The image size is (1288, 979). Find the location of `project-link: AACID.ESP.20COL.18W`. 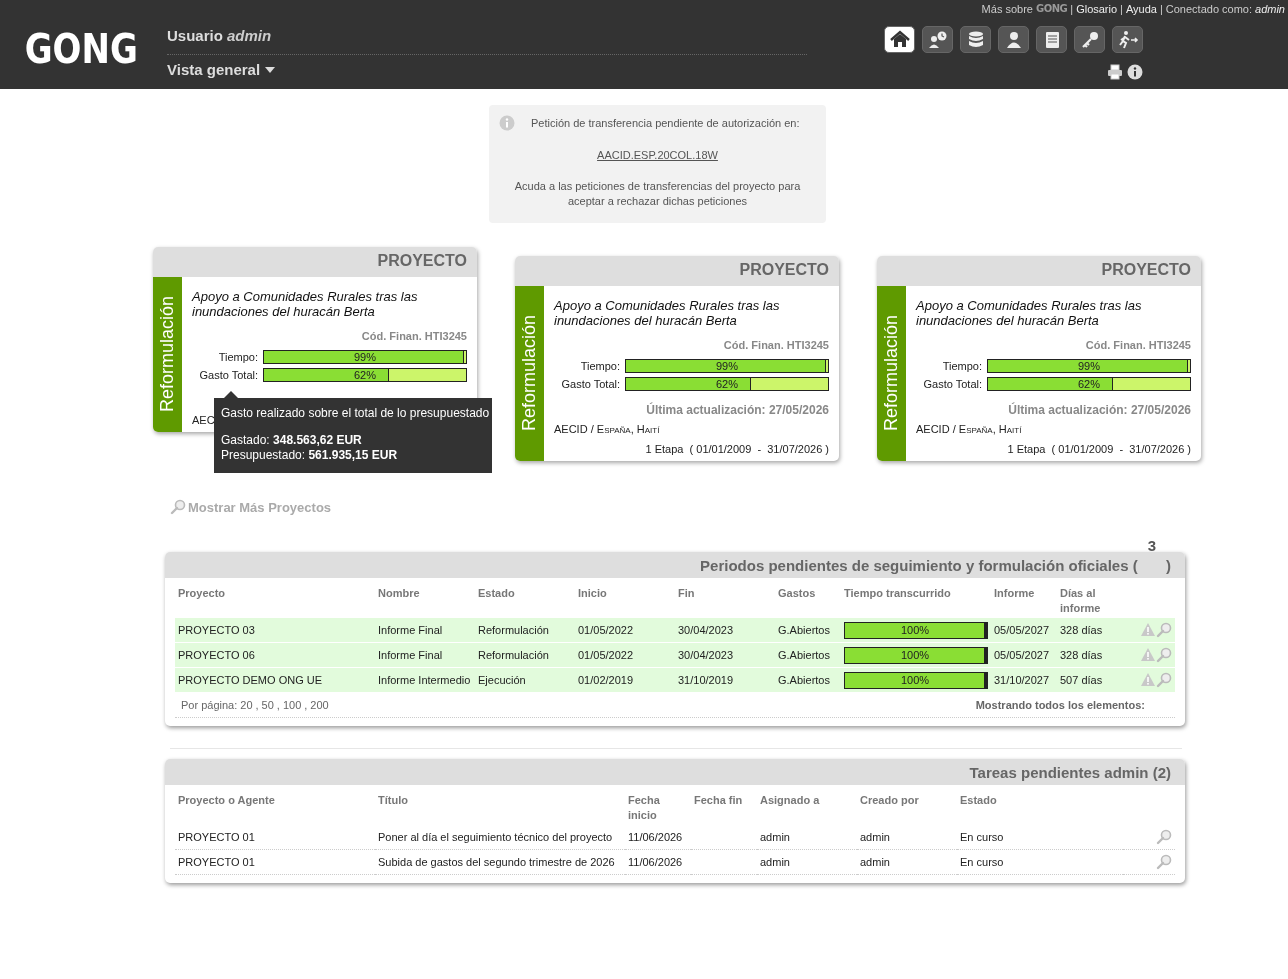

project-link: AACID.ESP.20COL.18W is located at coordinates (657, 155).